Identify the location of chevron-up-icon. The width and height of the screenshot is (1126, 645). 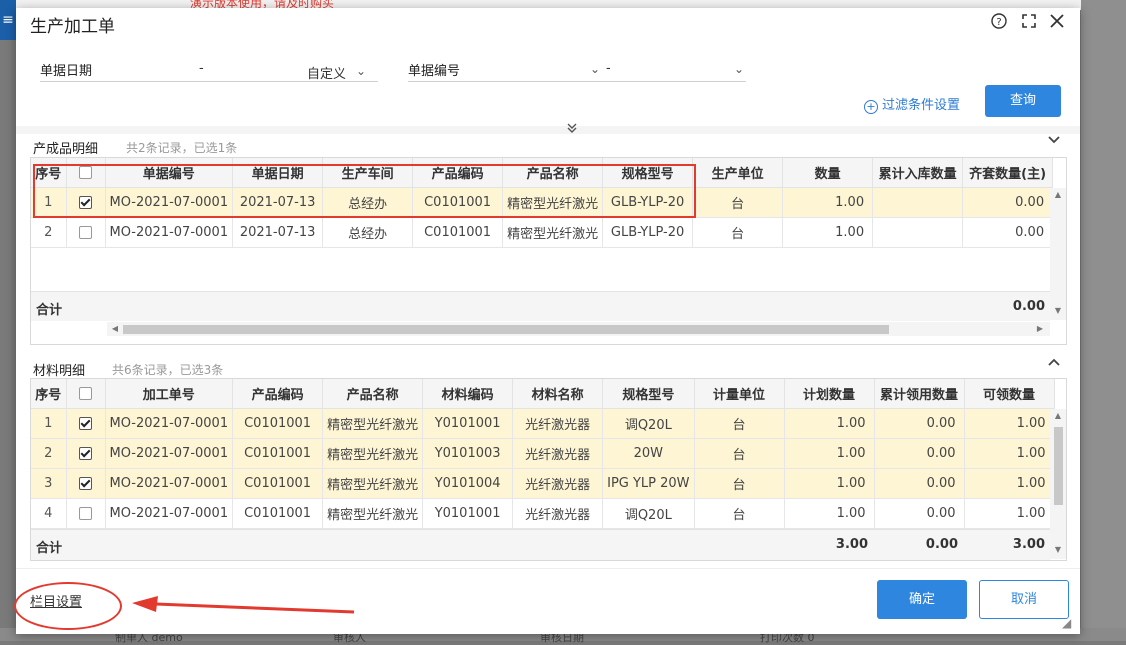
(1054, 365).